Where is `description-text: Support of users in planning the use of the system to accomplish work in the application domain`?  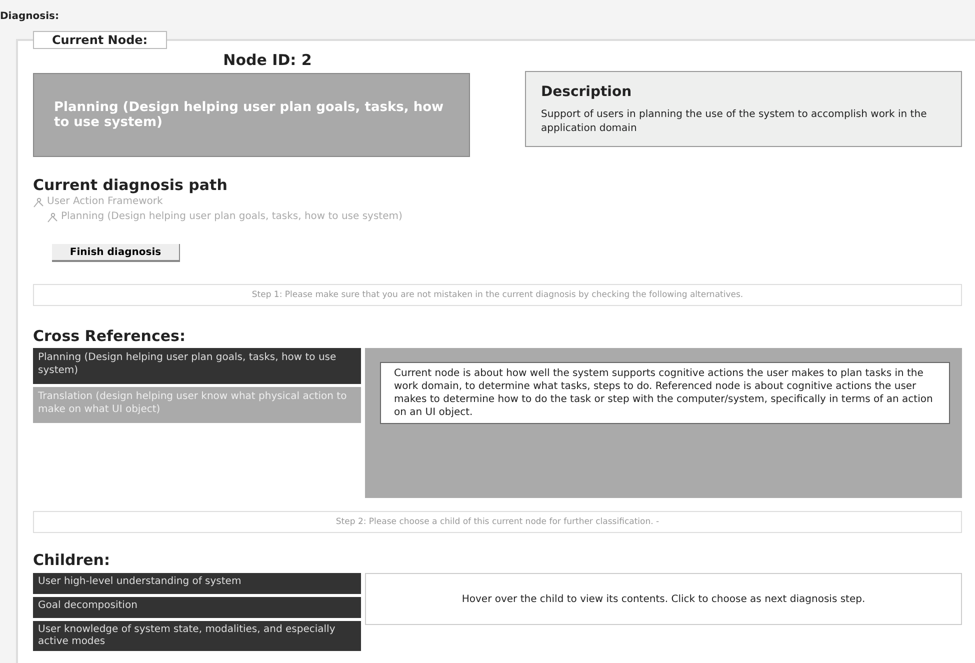 description-text: Support of users in planning the use of the system to accomplish work in the application domain is located at coordinates (734, 122).